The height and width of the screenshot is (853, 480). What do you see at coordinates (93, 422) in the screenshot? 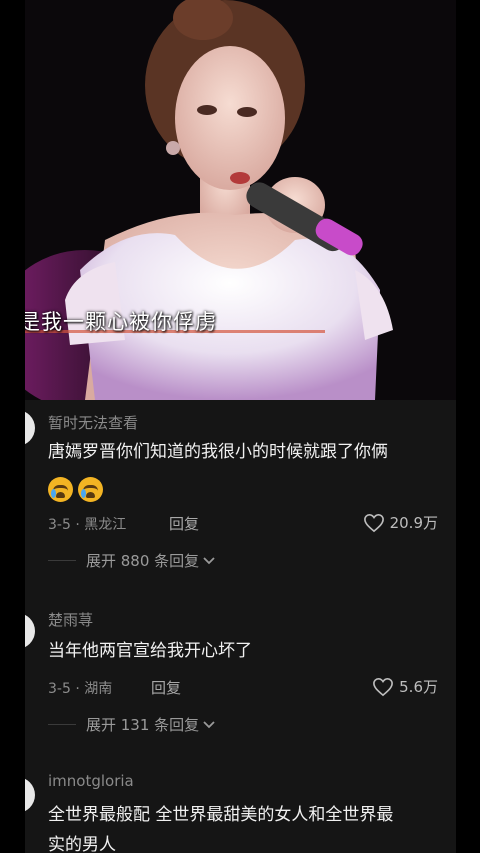
I see `comment-username: 暂时无法查看` at bounding box center [93, 422].